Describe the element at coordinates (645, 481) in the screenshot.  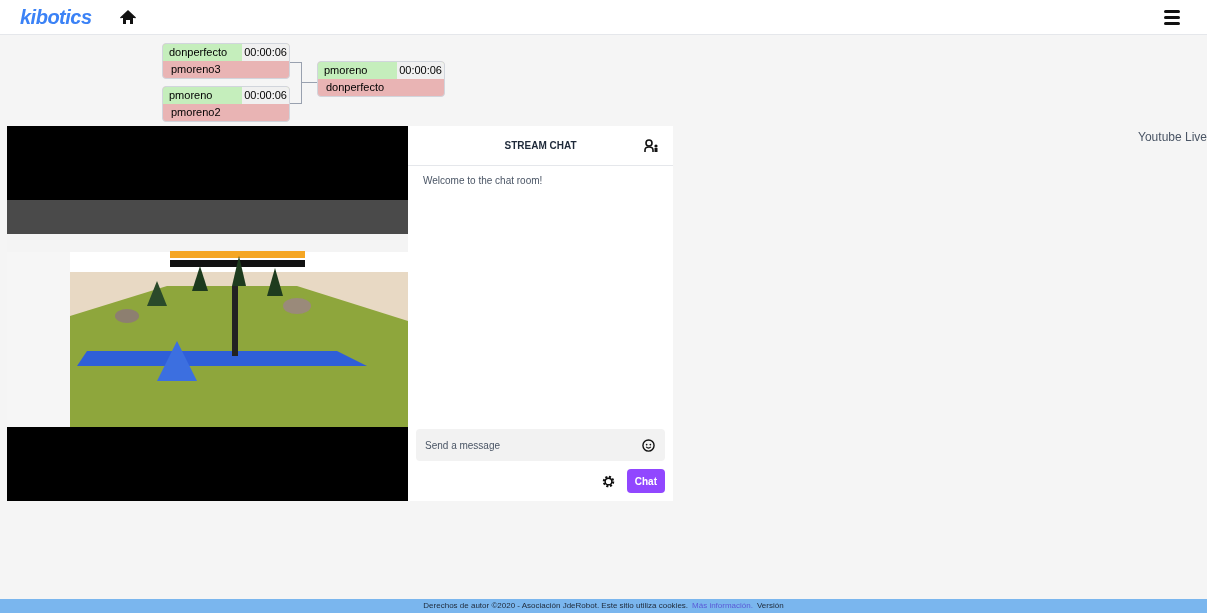
I see `chat-send-button: Chat` at that location.